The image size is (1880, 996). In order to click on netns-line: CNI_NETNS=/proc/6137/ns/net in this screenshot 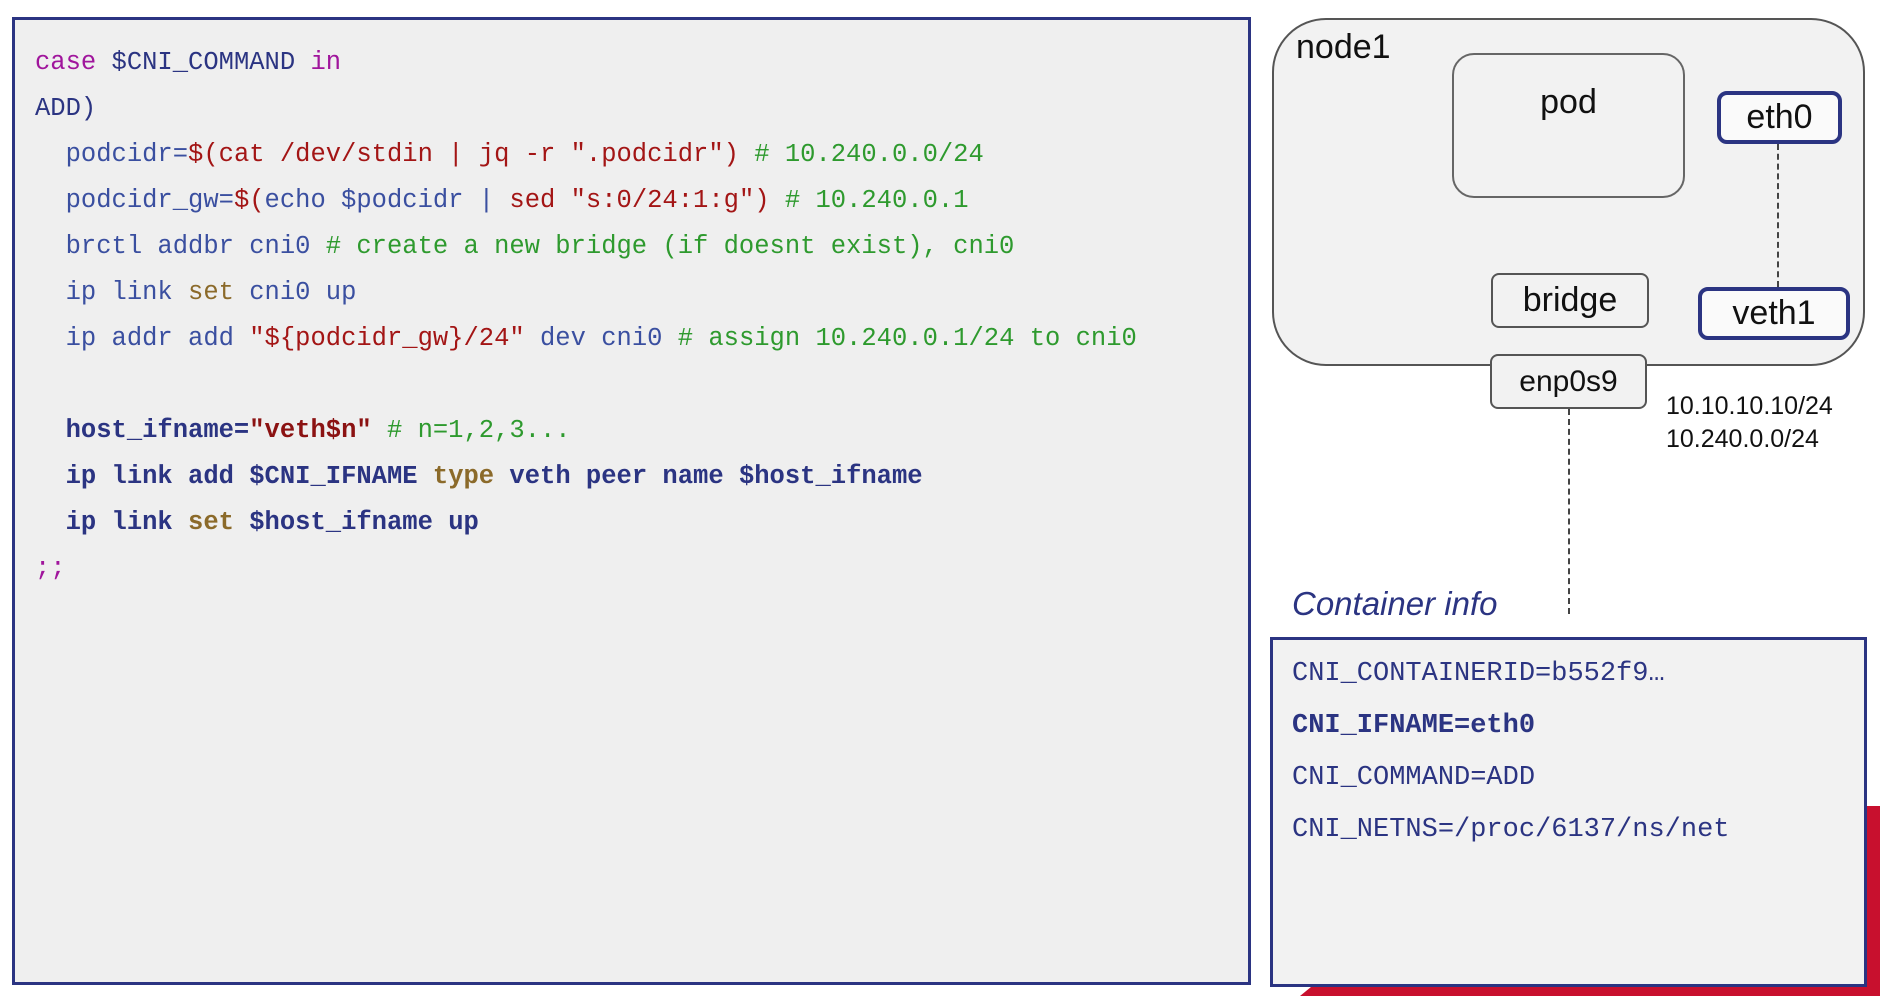, I will do `click(1511, 830)`.